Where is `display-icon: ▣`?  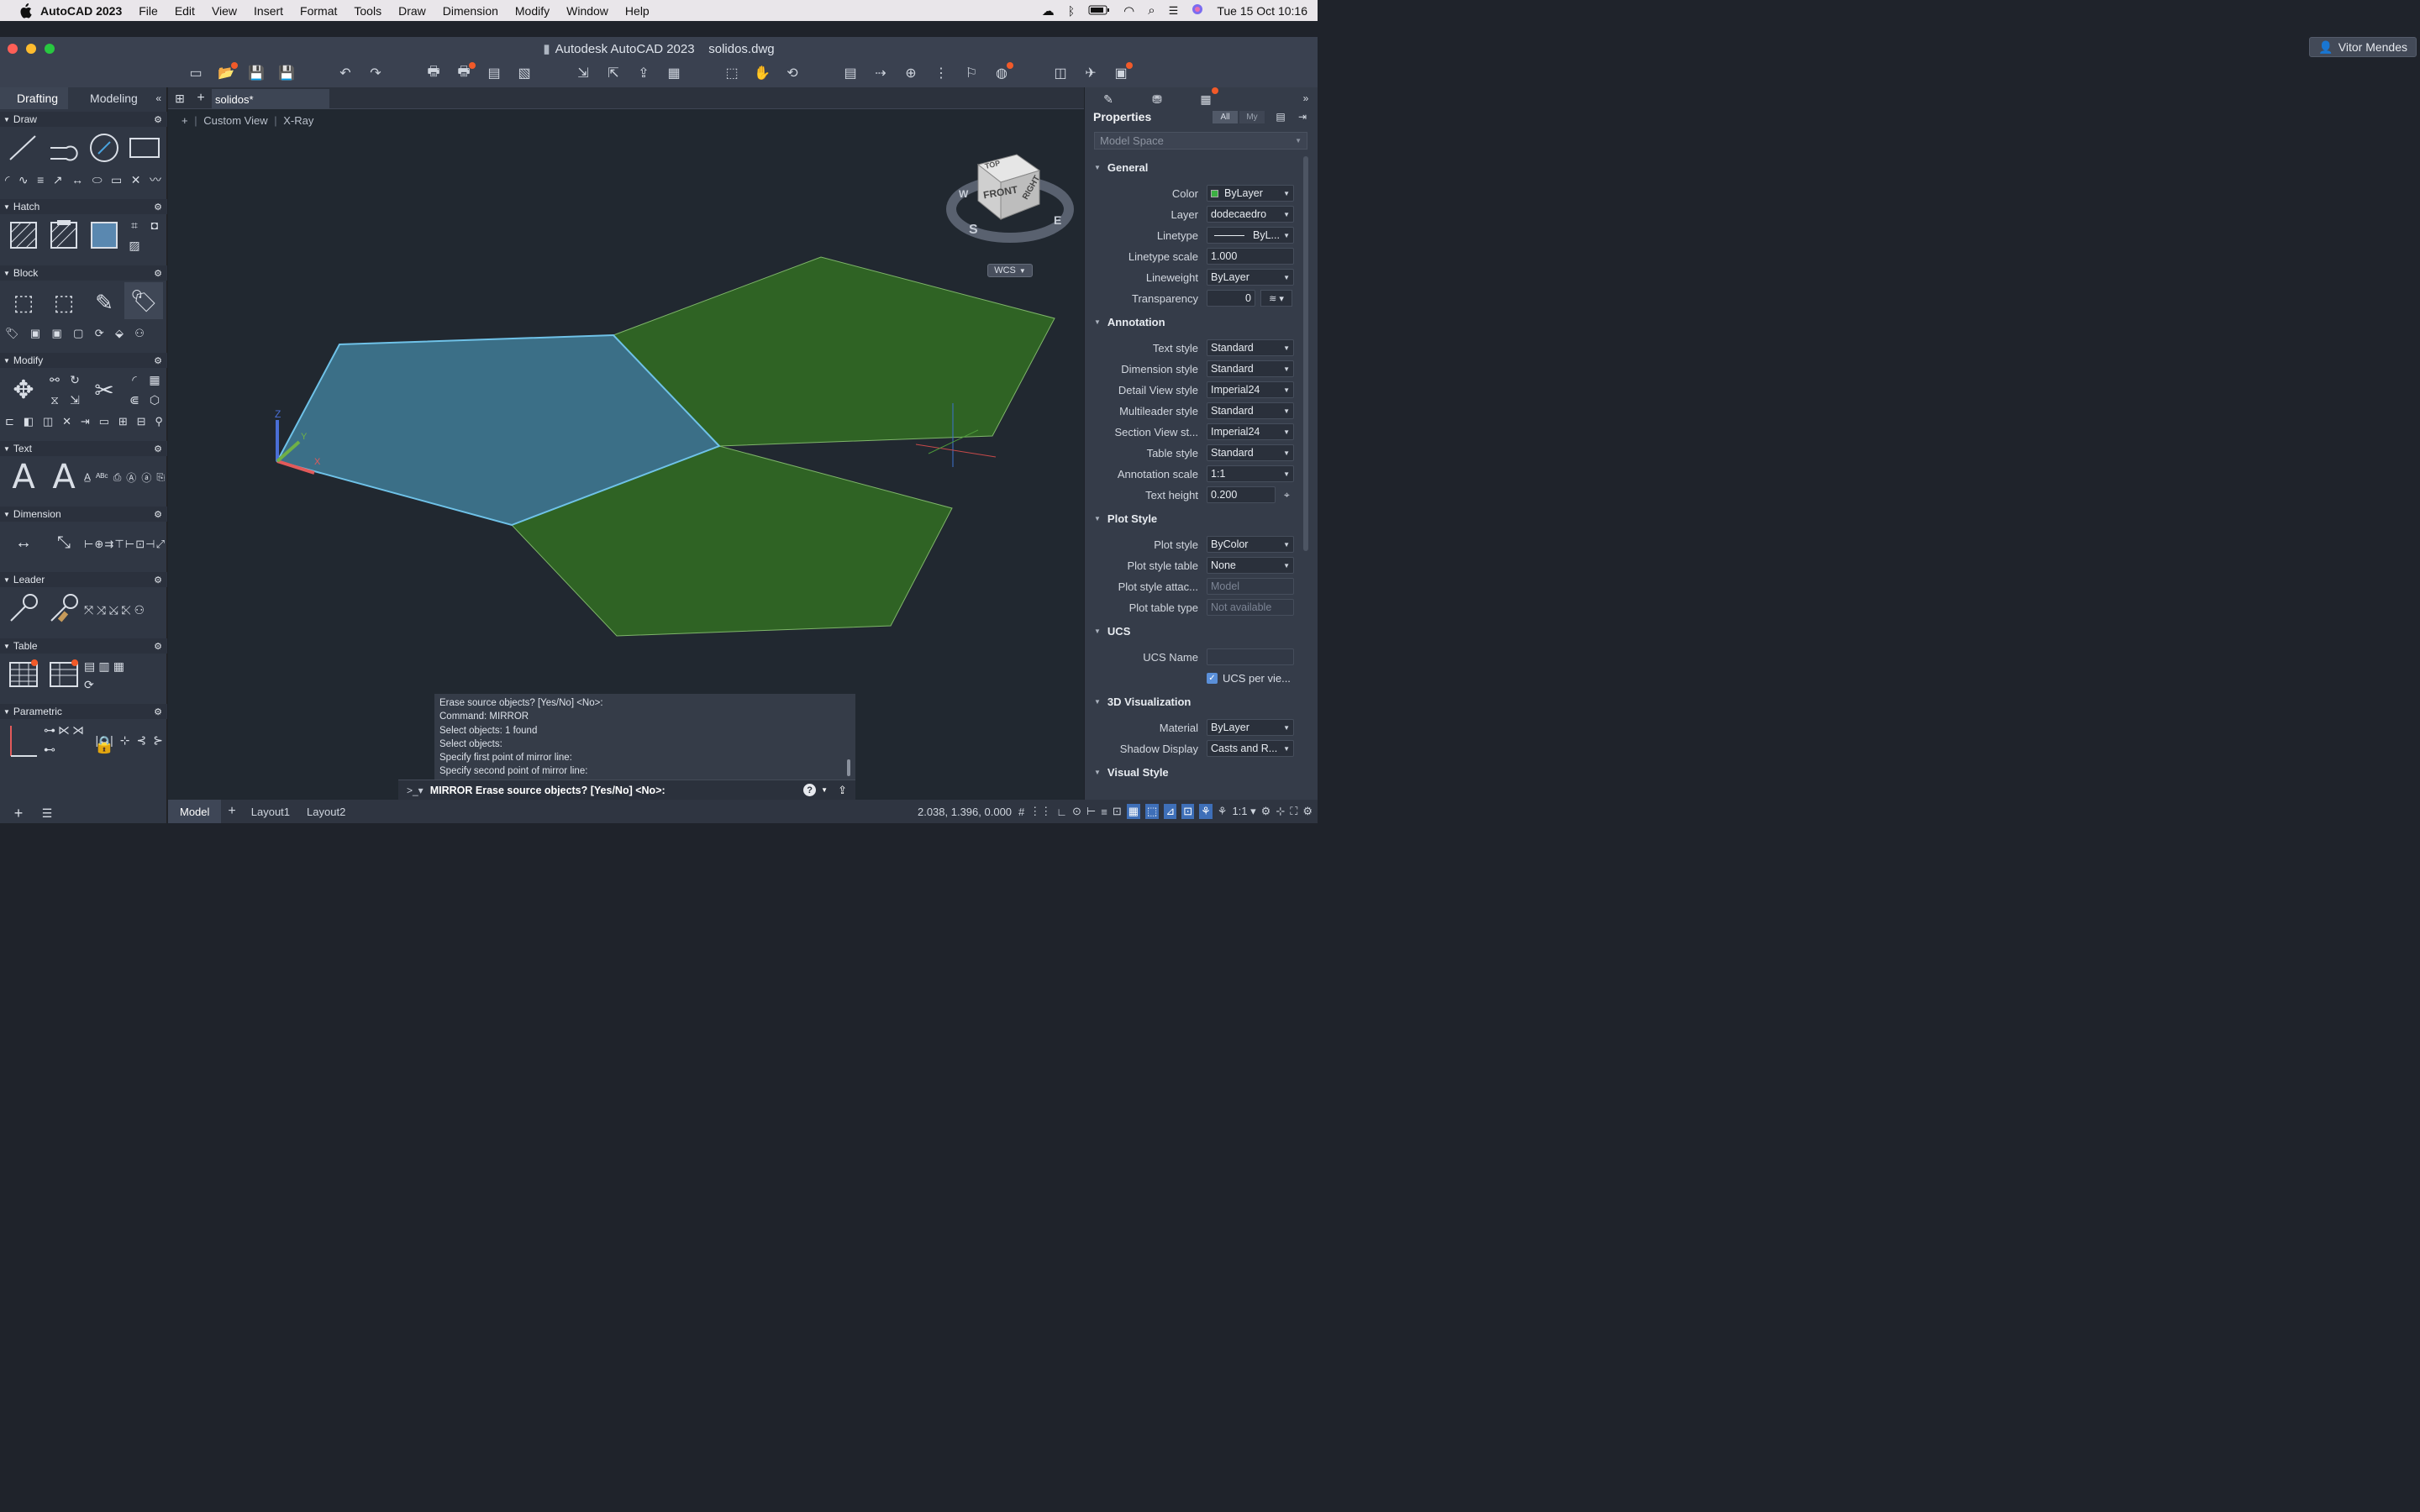 display-icon: ▣ is located at coordinates (1122, 71).